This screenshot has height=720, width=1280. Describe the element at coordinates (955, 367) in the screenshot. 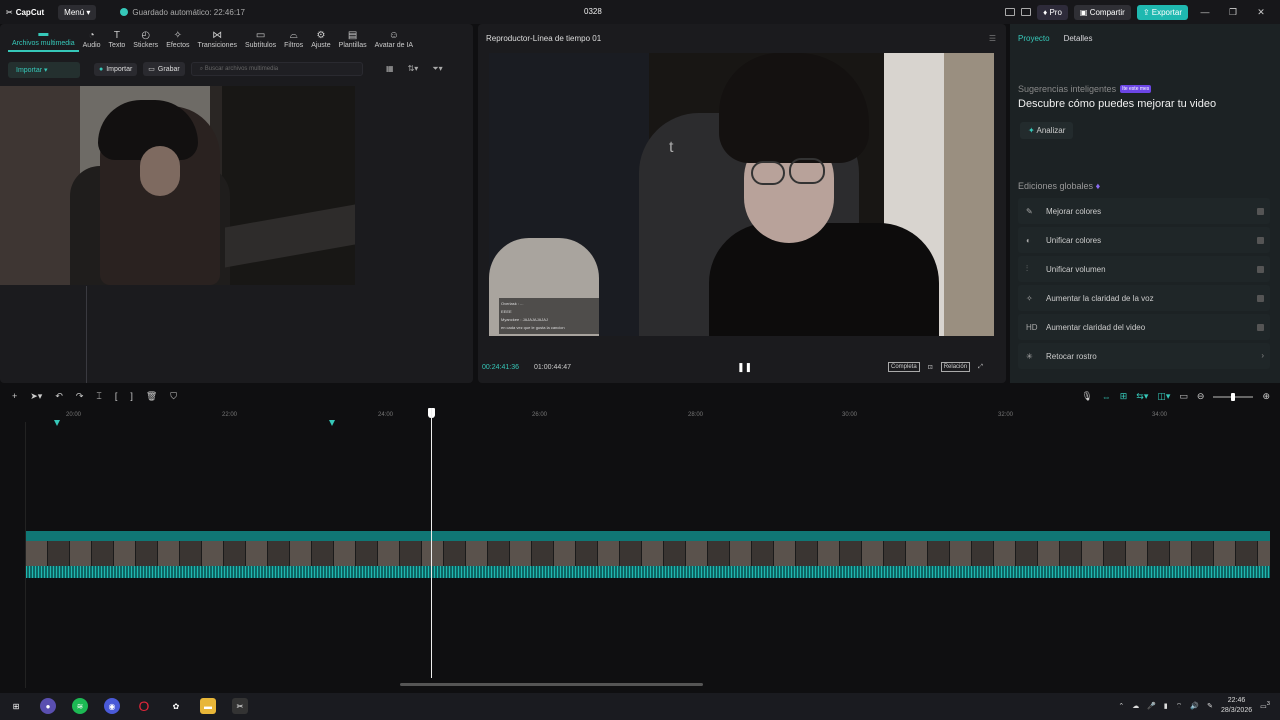

I see `ratio-button: Relación` at that location.